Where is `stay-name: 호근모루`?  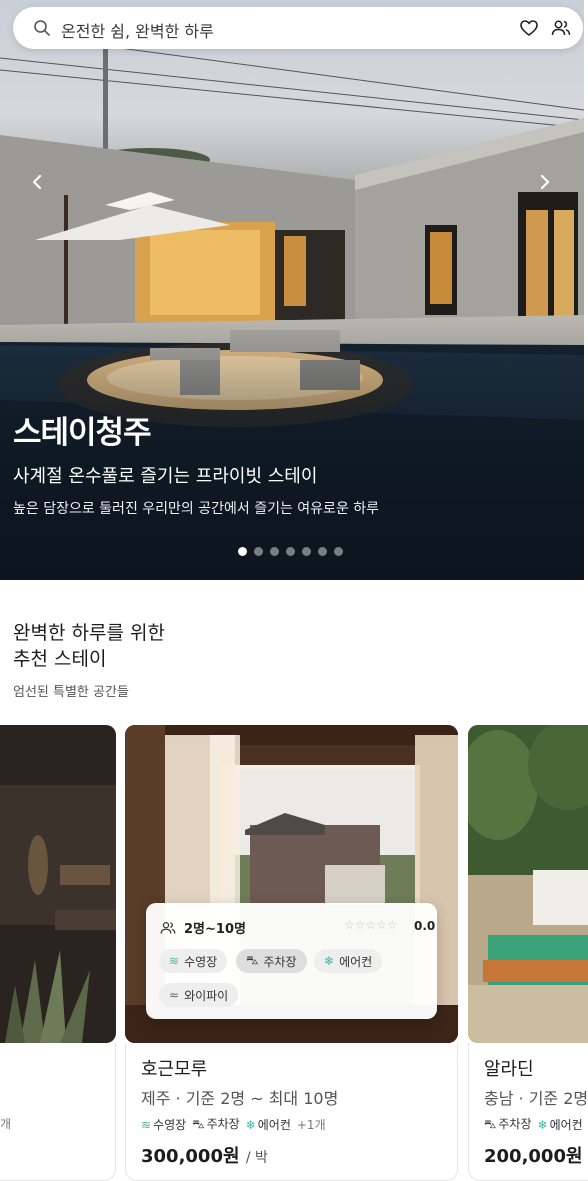 stay-name: 호근모루 is located at coordinates (174, 1068).